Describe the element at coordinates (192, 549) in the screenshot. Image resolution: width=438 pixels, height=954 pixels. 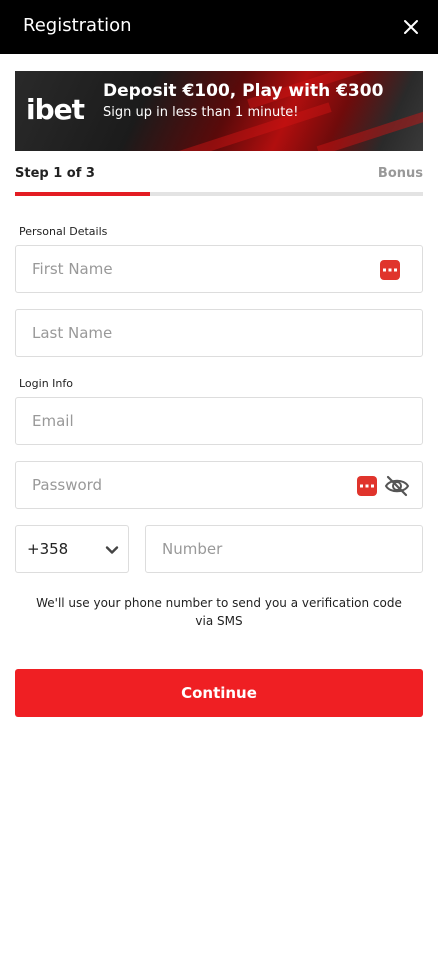
I see `phone-number-placeholder: Number` at that location.